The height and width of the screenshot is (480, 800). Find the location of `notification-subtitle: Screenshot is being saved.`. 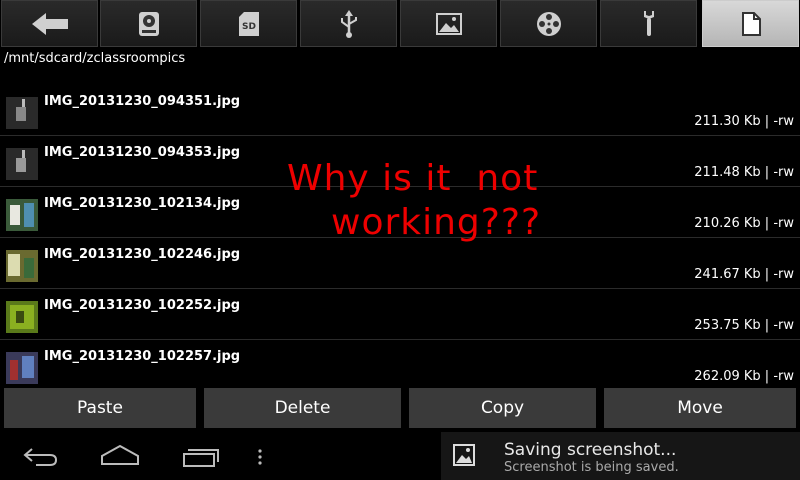

notification-subtitle: Screenshot is being saved. is located at coordinates (591, 467).